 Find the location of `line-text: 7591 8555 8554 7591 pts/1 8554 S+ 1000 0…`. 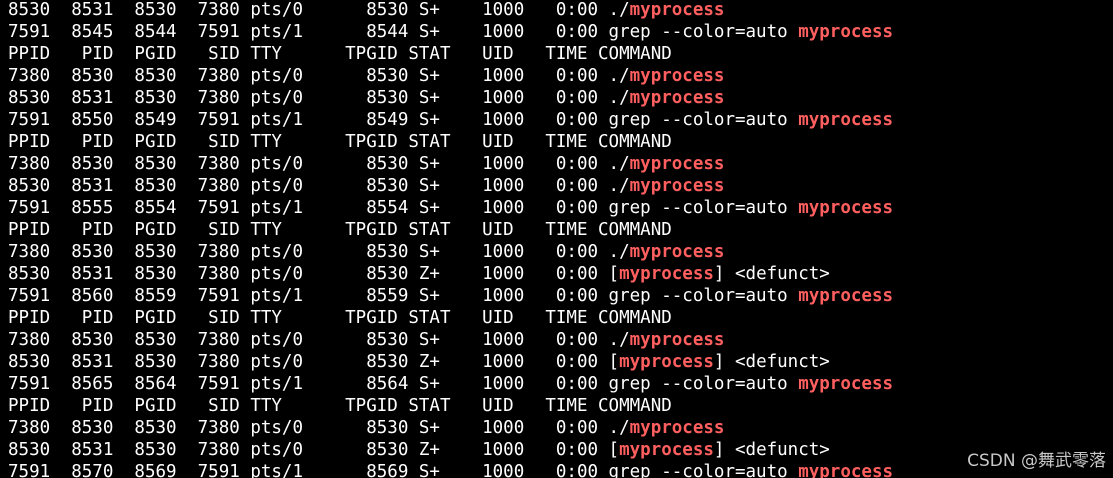

line-text: 7591 8555 8554 7591 pts/1 8554 S+ 1000 0… is located at coordinates (403, 208).